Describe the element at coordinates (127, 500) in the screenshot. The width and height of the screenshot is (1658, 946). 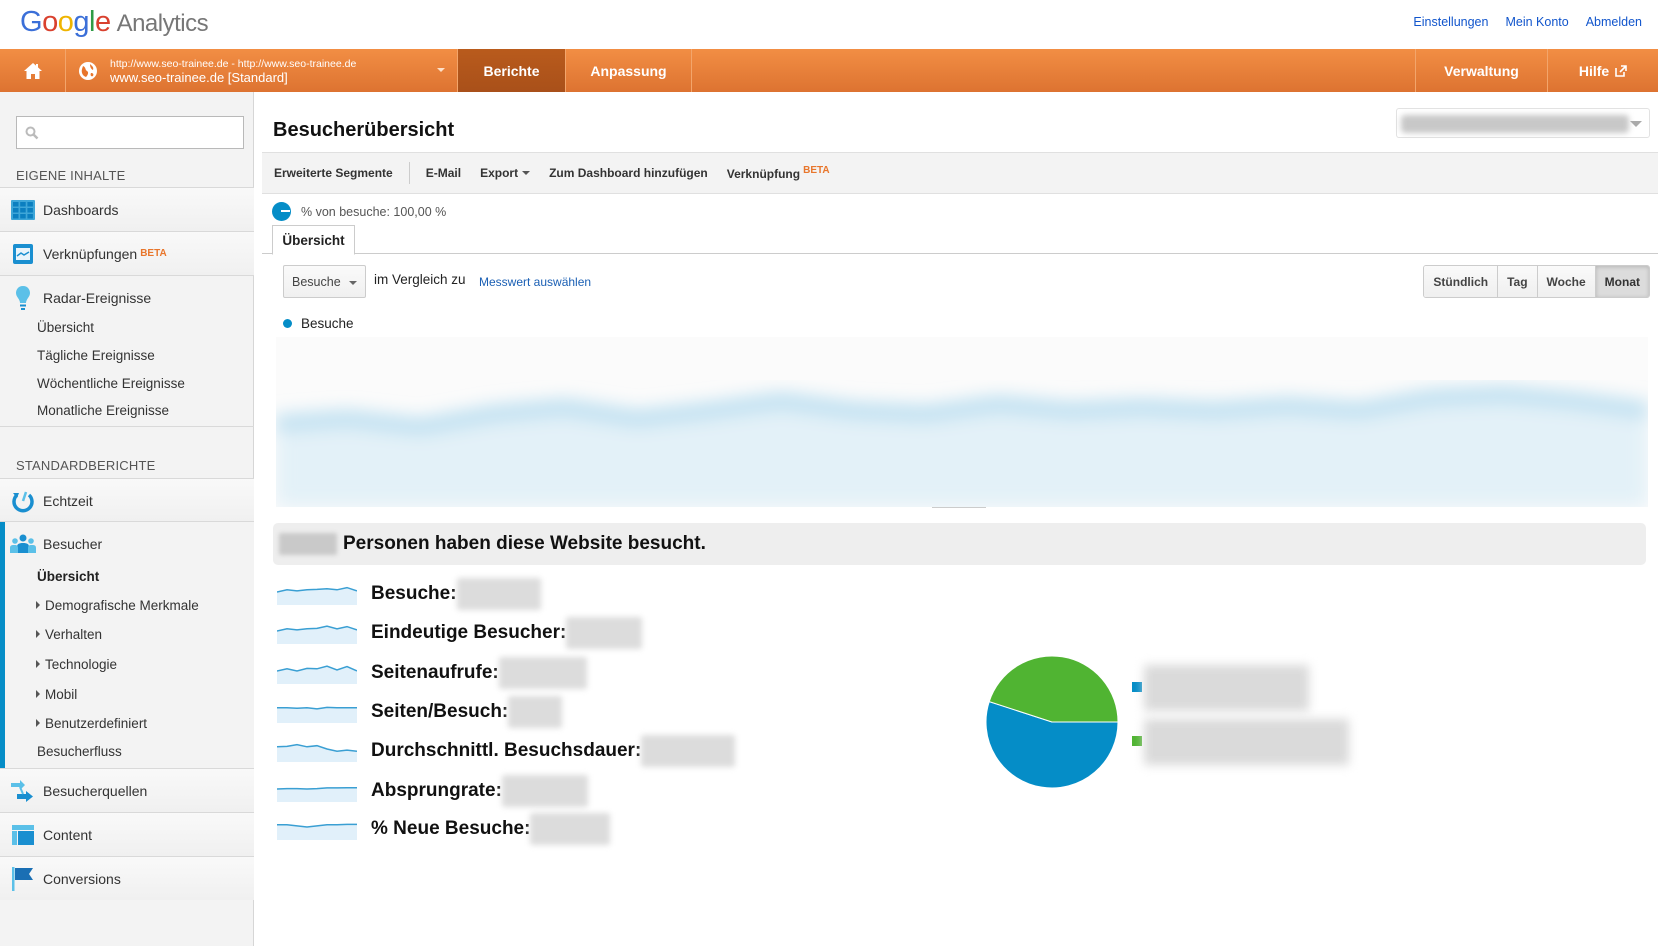
I see `sidebar-item-realtime: Echtzeit` at that location.